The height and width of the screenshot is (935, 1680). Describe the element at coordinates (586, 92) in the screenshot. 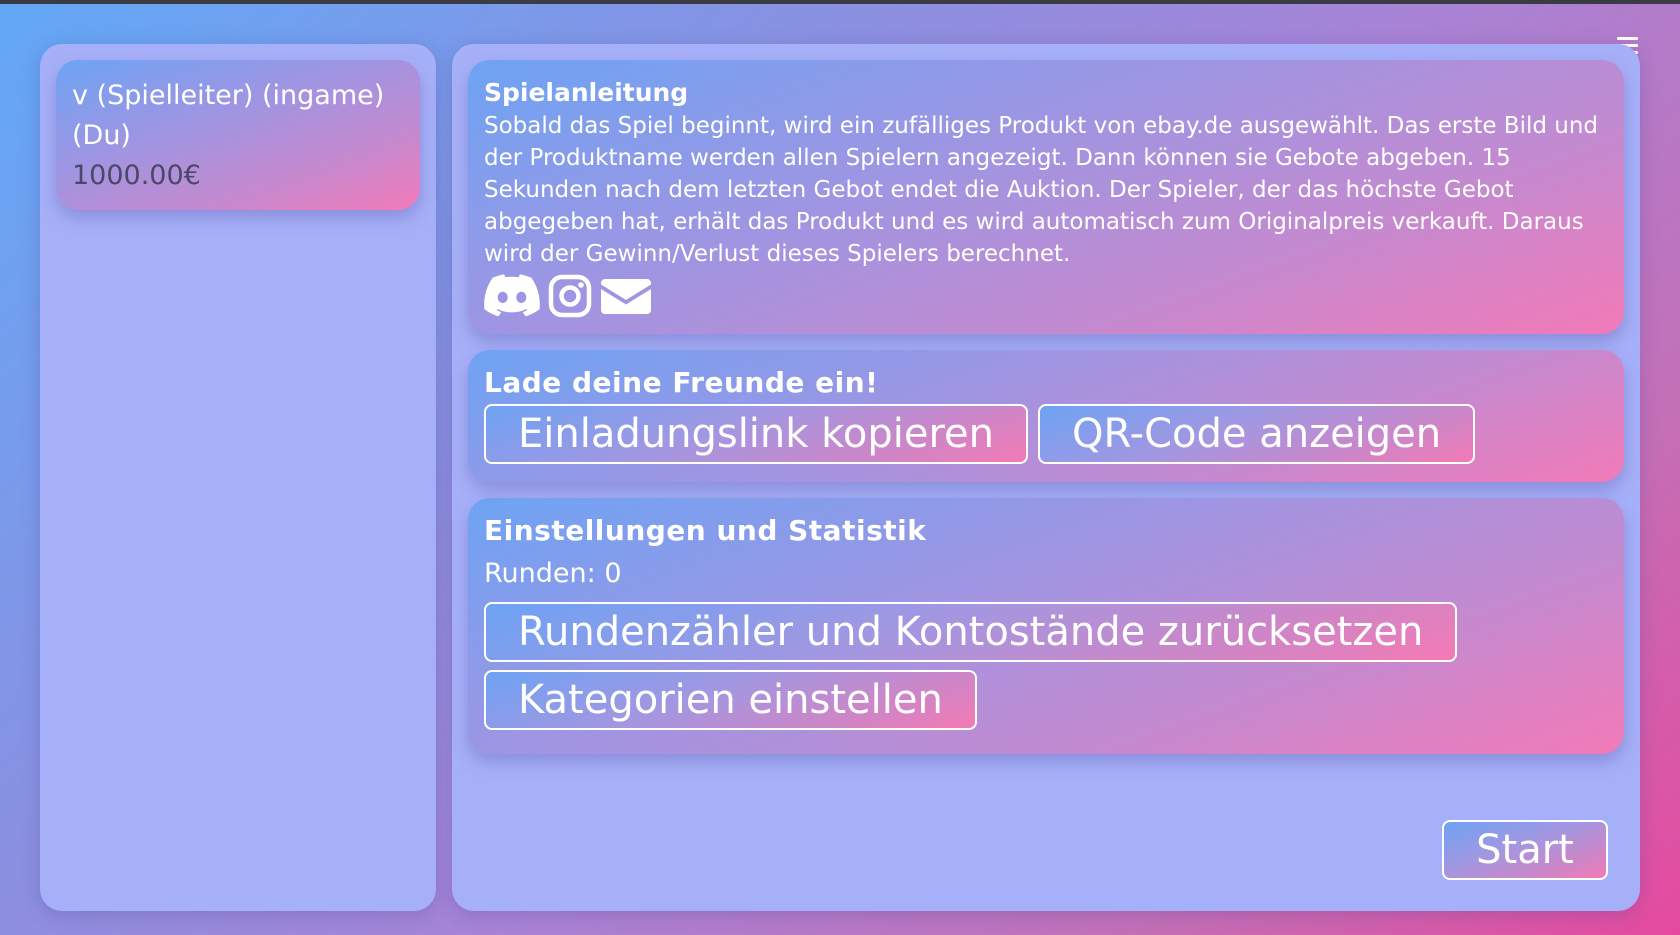

I see `instructions-title: Spielanleitung` at that location.